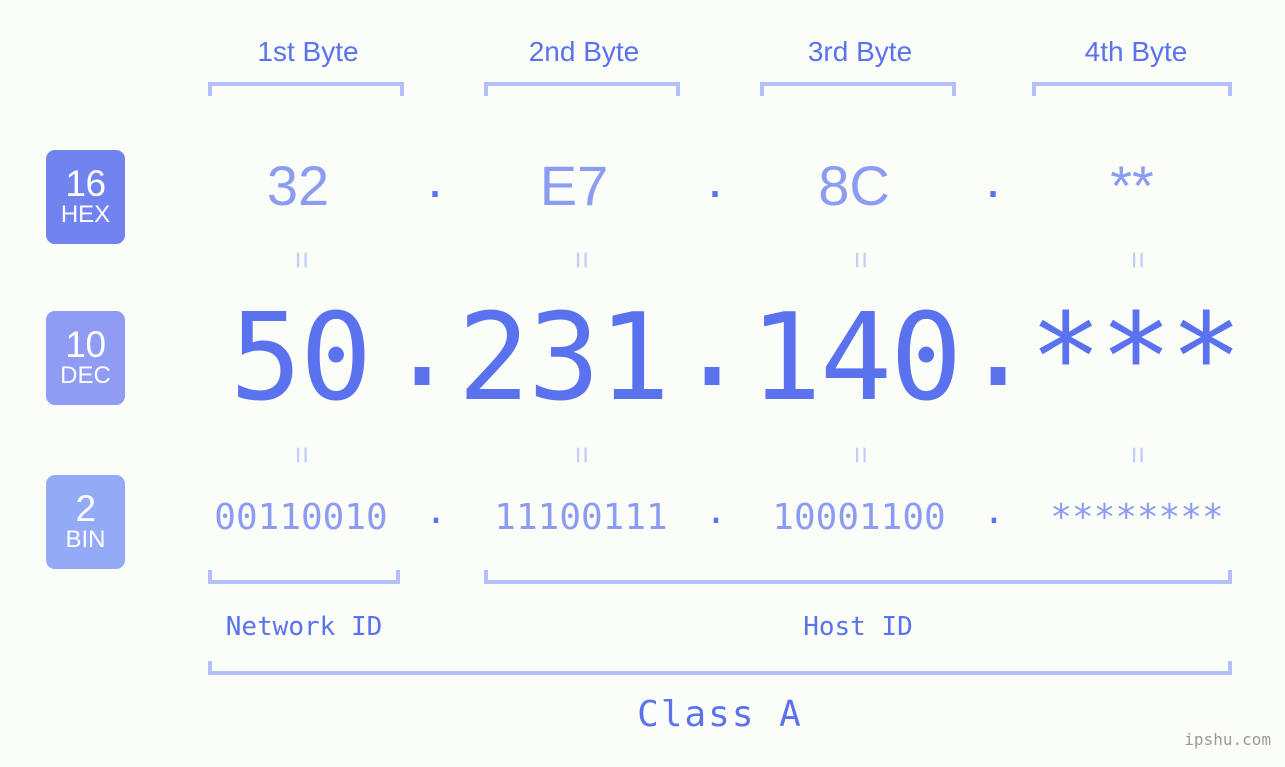 This screenshot has width=1285, height=767. I want to click on base-badge-dec-number: 10, so click(85, 344).